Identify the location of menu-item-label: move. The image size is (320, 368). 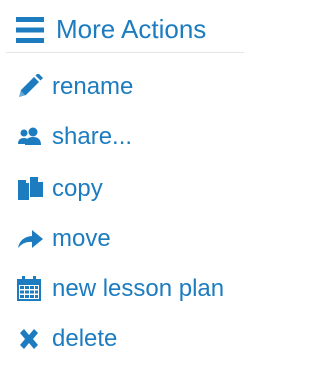
(81, 238).